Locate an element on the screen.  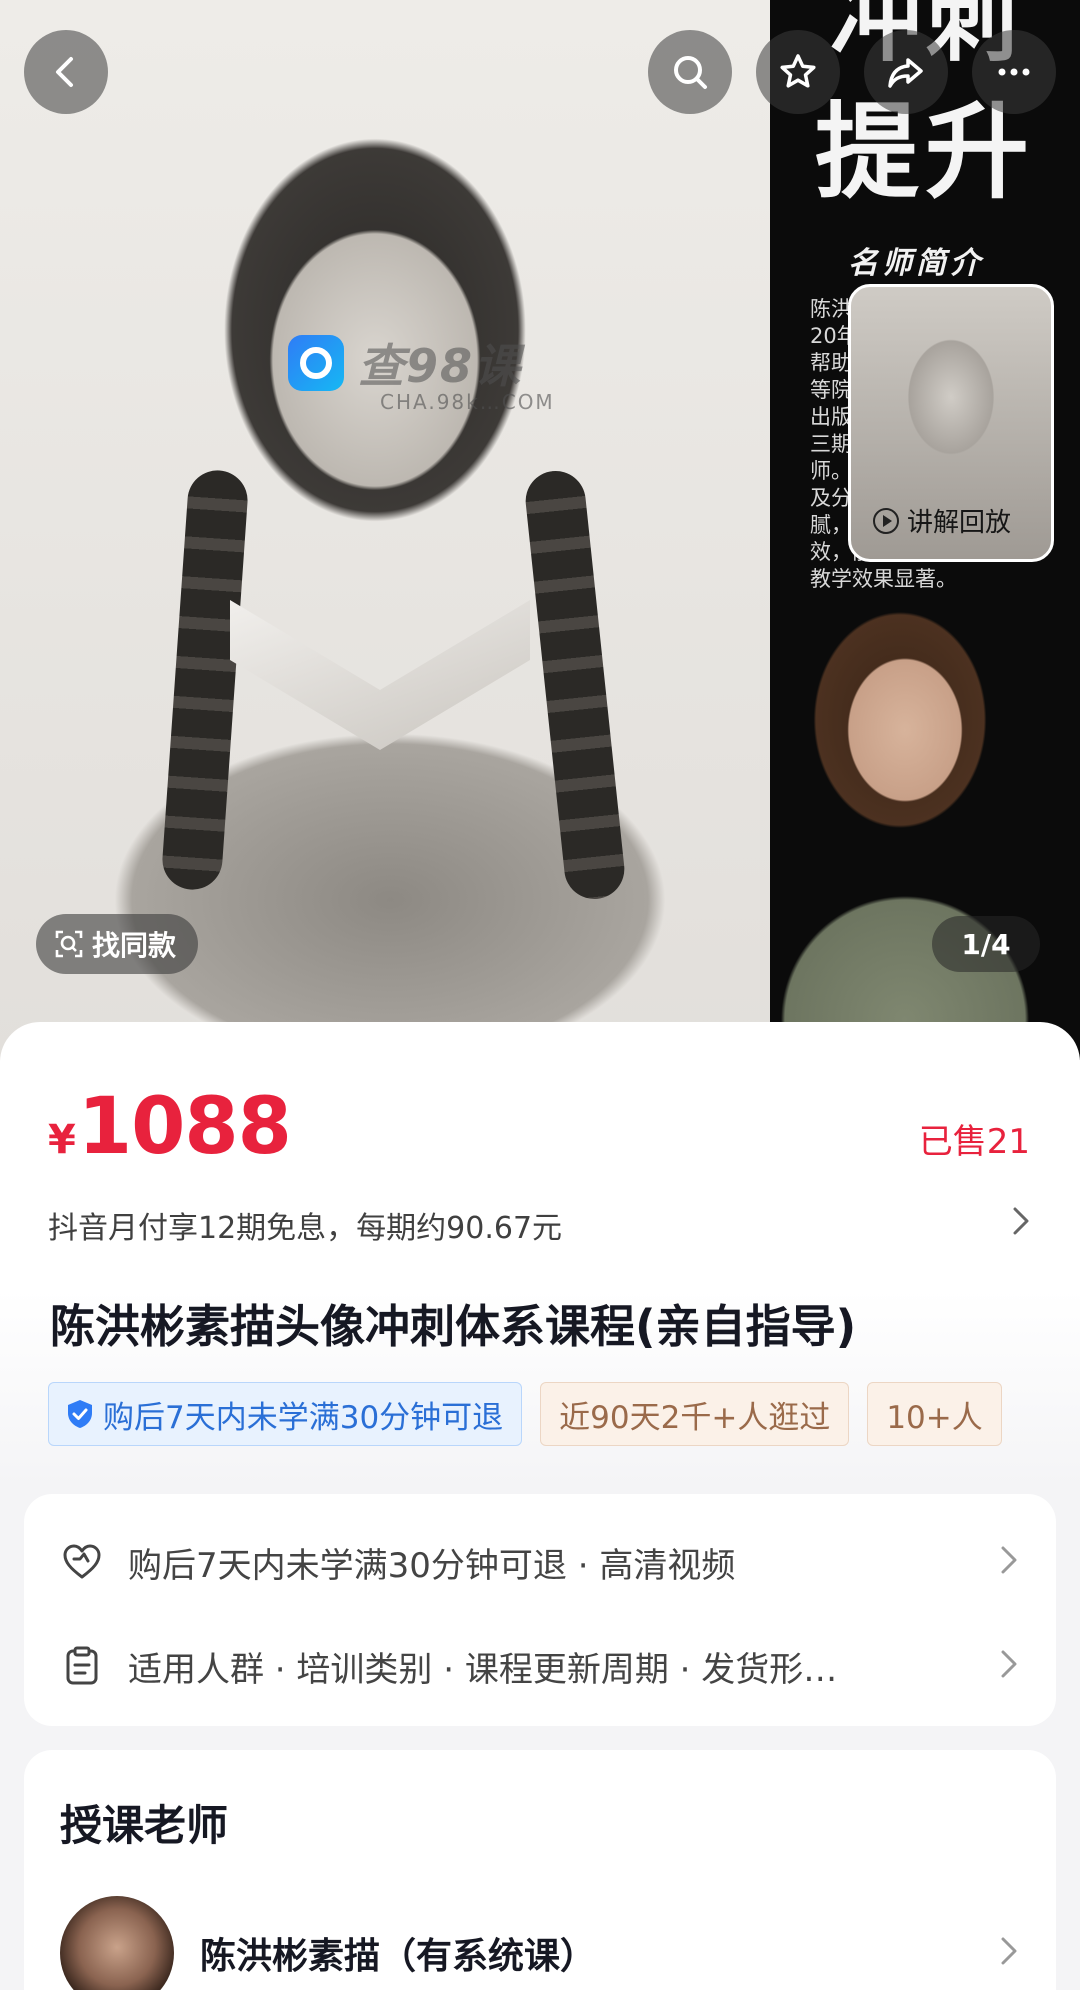
teacher-row: 陈洪彬素描（有系统课） is located at coordinates (540, 1943).